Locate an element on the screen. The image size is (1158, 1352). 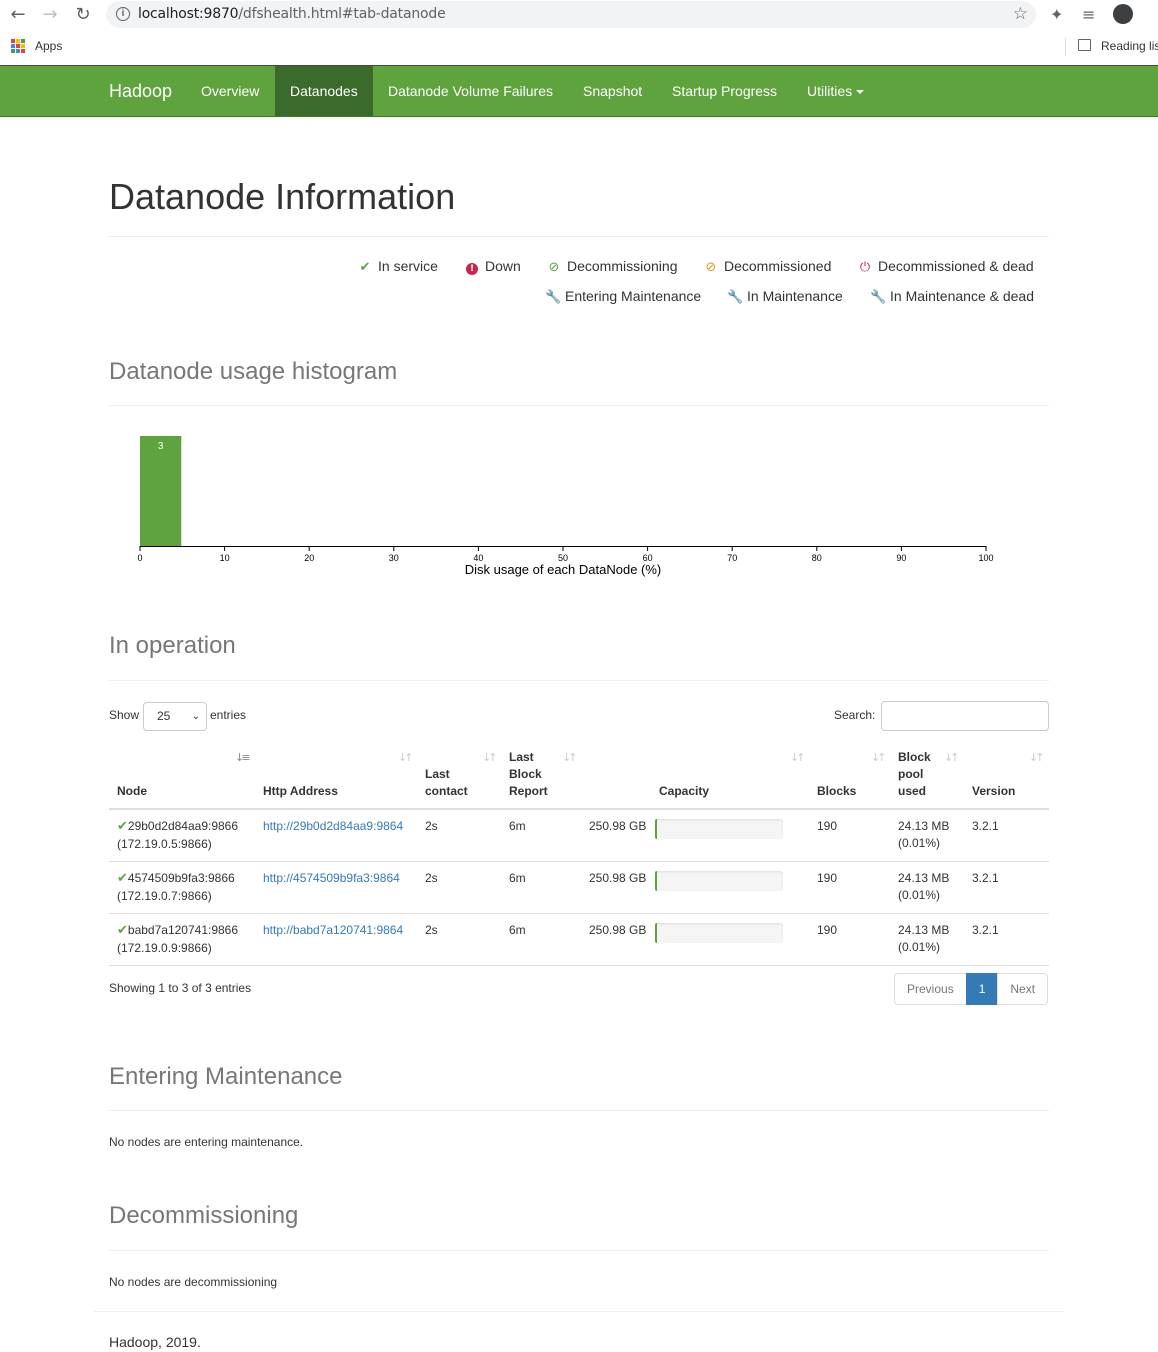
search-input is located at coordinates (965, 716).